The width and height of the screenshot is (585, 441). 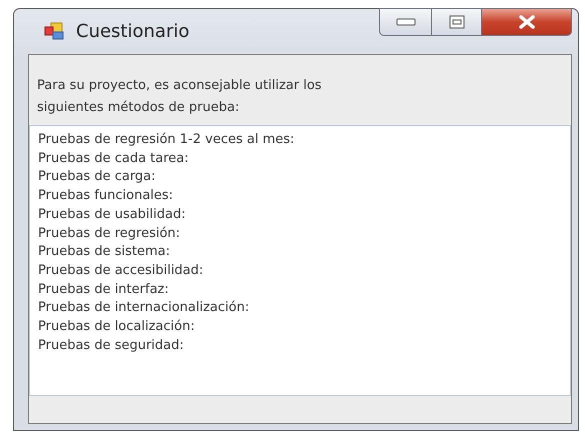 What do you see at coordinates (111, 345) in the screenshot?
I see `result-line: Pruebas de seguridad:` at bounding box center [111, 345].